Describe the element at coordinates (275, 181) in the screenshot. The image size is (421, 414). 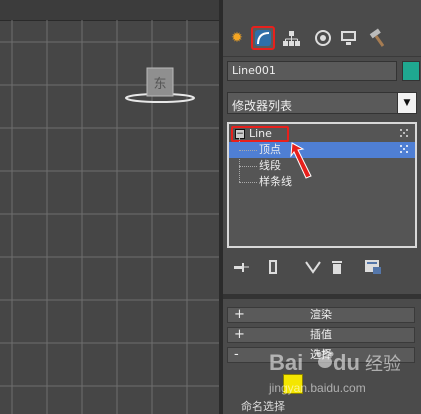
I see `stack-item-spline-label: 样条线` at that location.